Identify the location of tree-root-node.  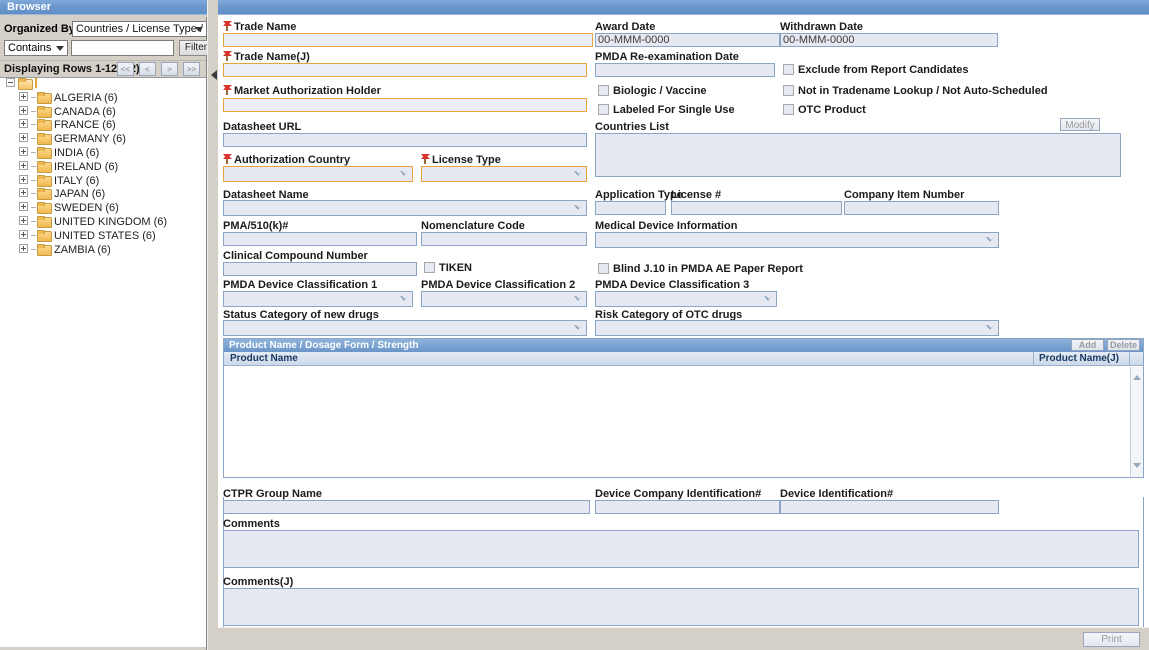
(103, 85).